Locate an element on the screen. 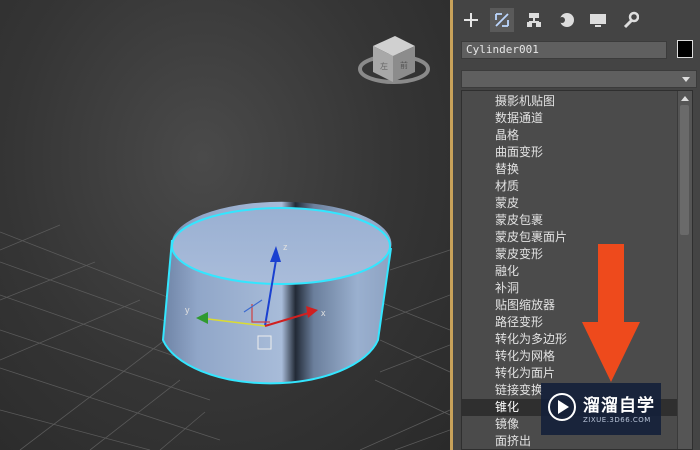  chevron-down-icon is located at coordinates (686, 79).